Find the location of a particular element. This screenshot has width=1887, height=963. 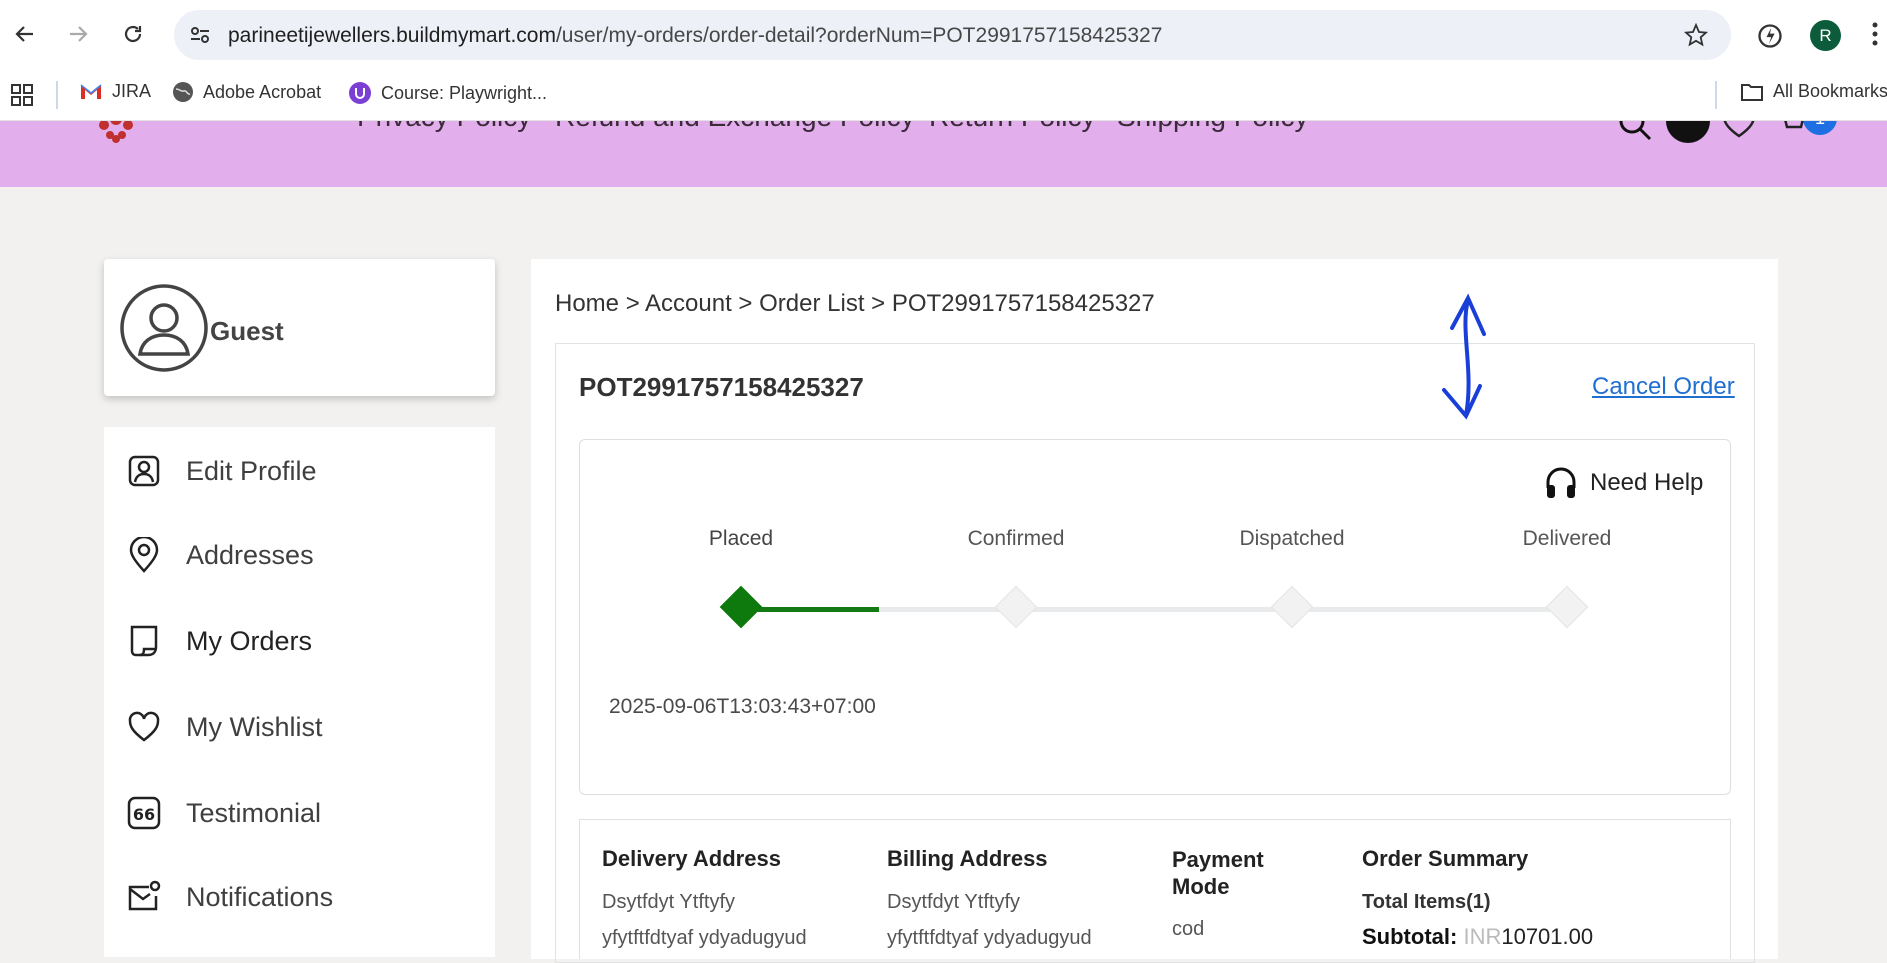

menu-item-edit-profile: Edit Profile is located at coordinates (299, 471).